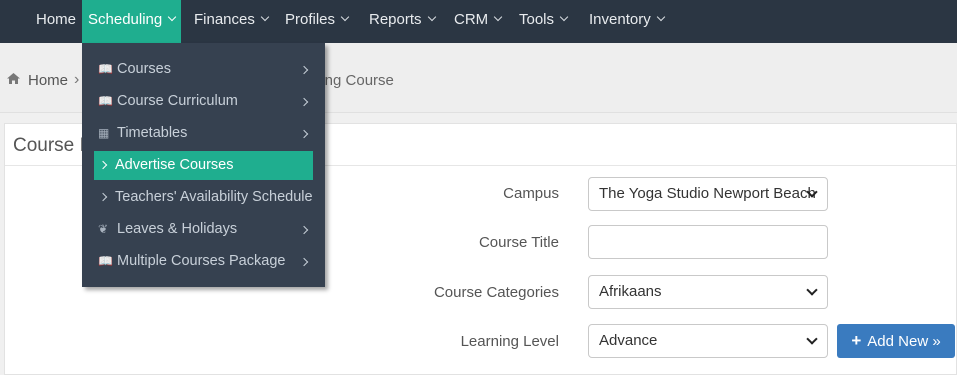  What do you see at coordinates (48, 80) in the screenshot?
I see `breadcrumb-home-link: Home` at bounding box center [48, 80].